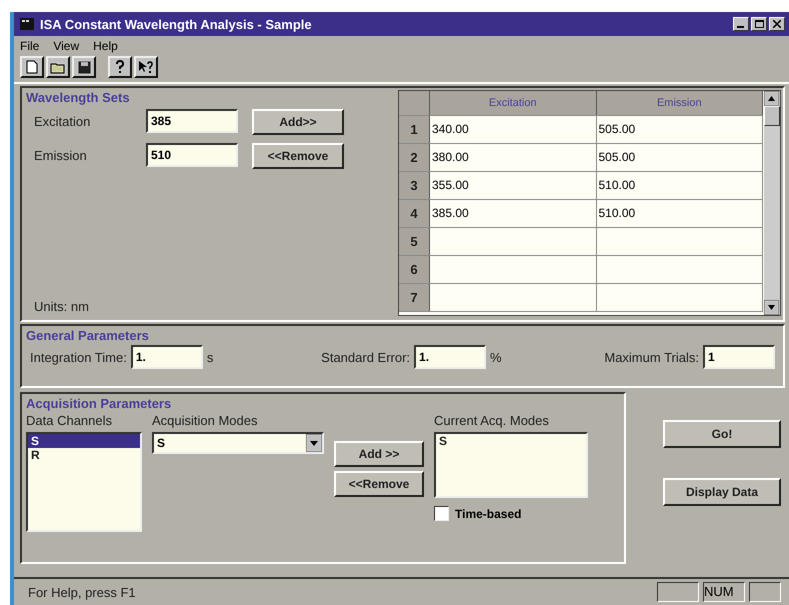  Describe the element at coordinates (513, 213) in the screenshot. I see `table-cell: 385.00` at that location.